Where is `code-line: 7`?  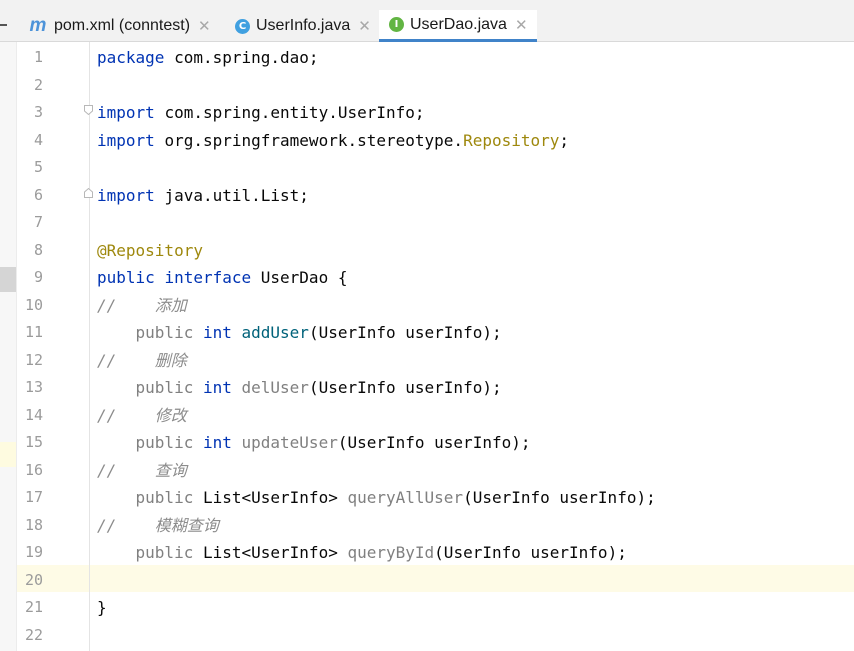
code-line: 7 is located at coordinates (427, 222).